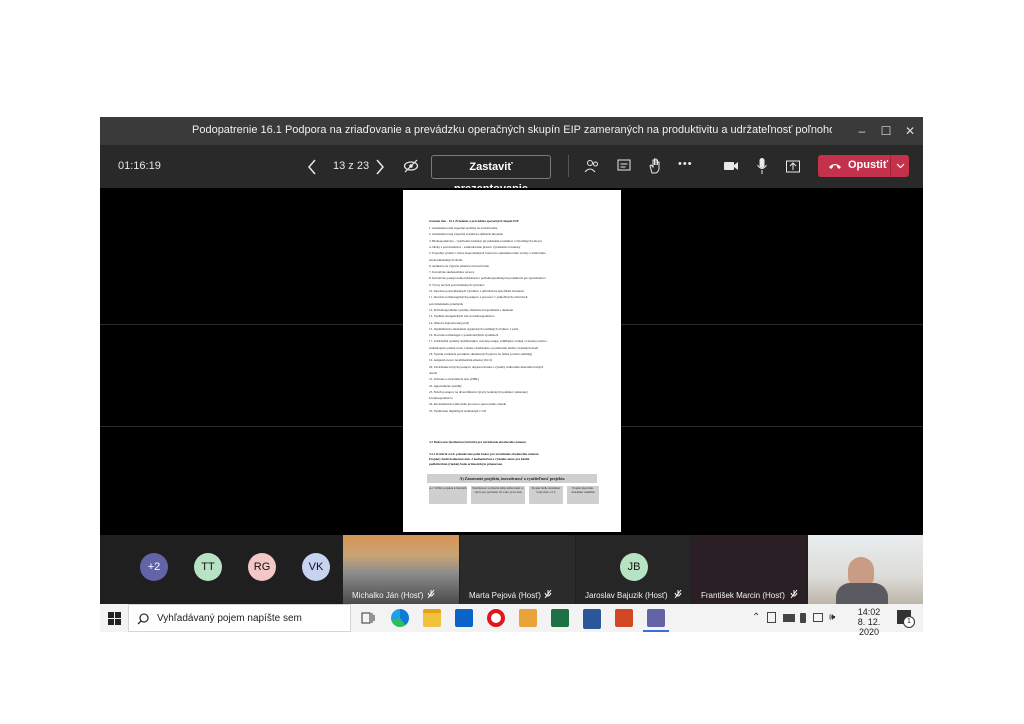 Image resolution: width=1024 pixels, height=724 pixels. What do you see at coordinates (546, 495) in the screenshot?
I see `table-cell: Projekt môže dosiahnuť body max. 15 b` at bounding box center [546, 495].